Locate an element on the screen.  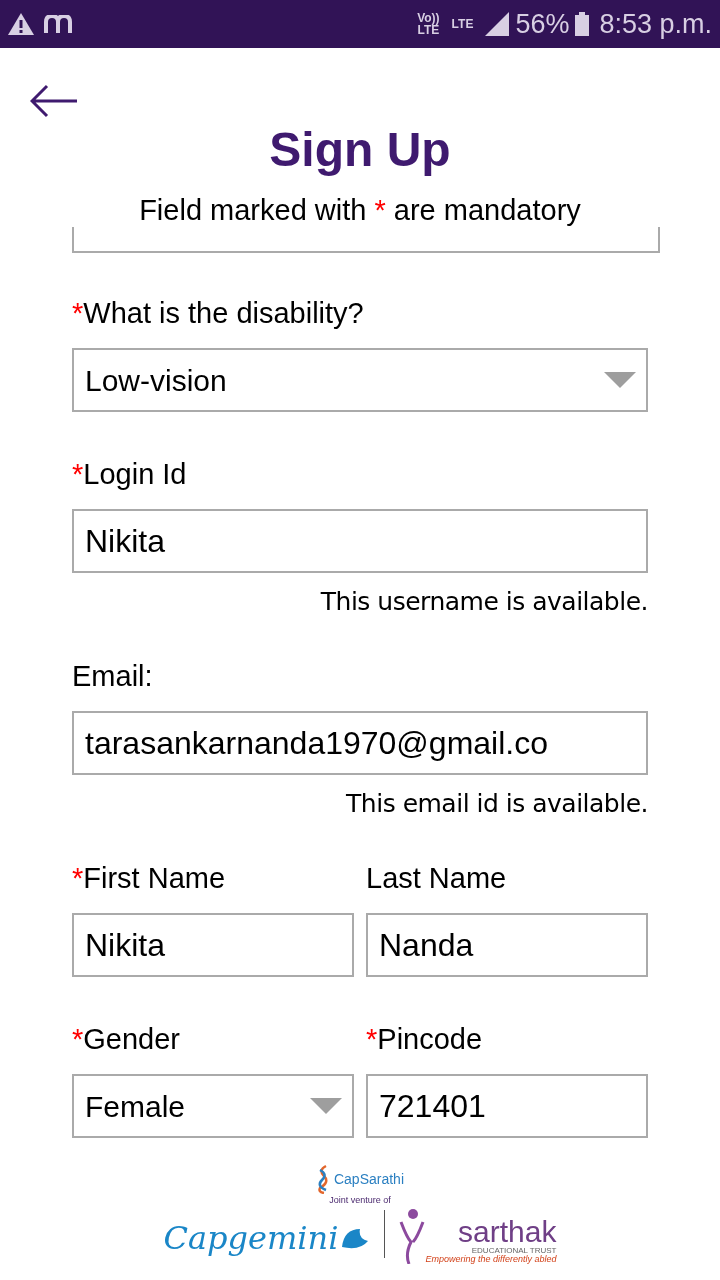
field-label: *Pincode is located at coordinates (425, 1041).